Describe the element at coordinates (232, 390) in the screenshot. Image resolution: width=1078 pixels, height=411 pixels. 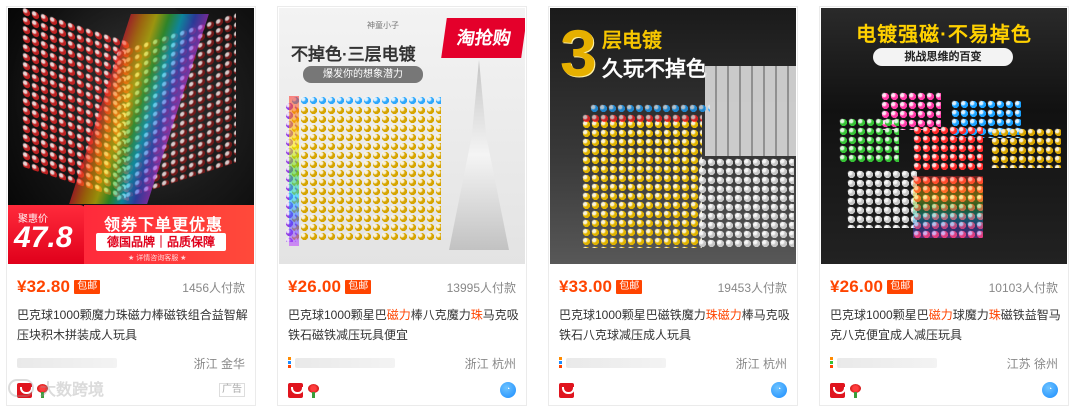
I see `ad-tag: 广告` at that location.